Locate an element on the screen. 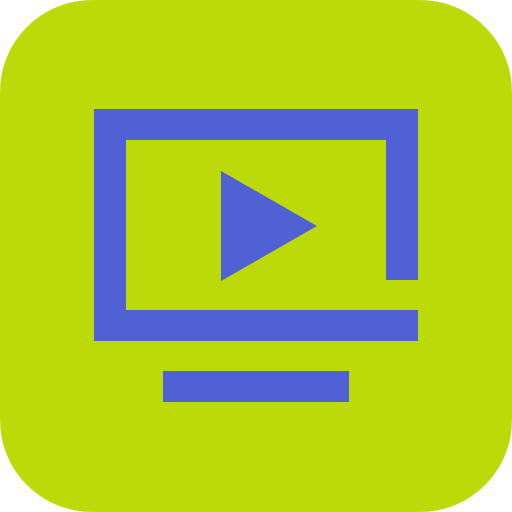 This screenshot has height=512, width=512. play-triangle-icon is located at coordinates (269, 226).